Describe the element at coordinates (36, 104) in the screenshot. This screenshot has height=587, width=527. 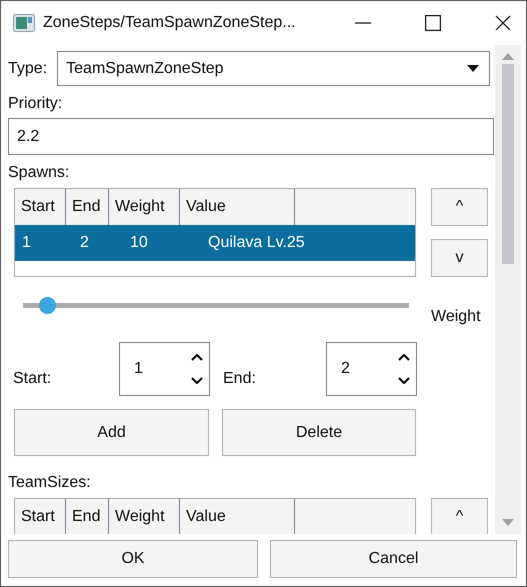
I see `priority-label: Priority:` at that location.